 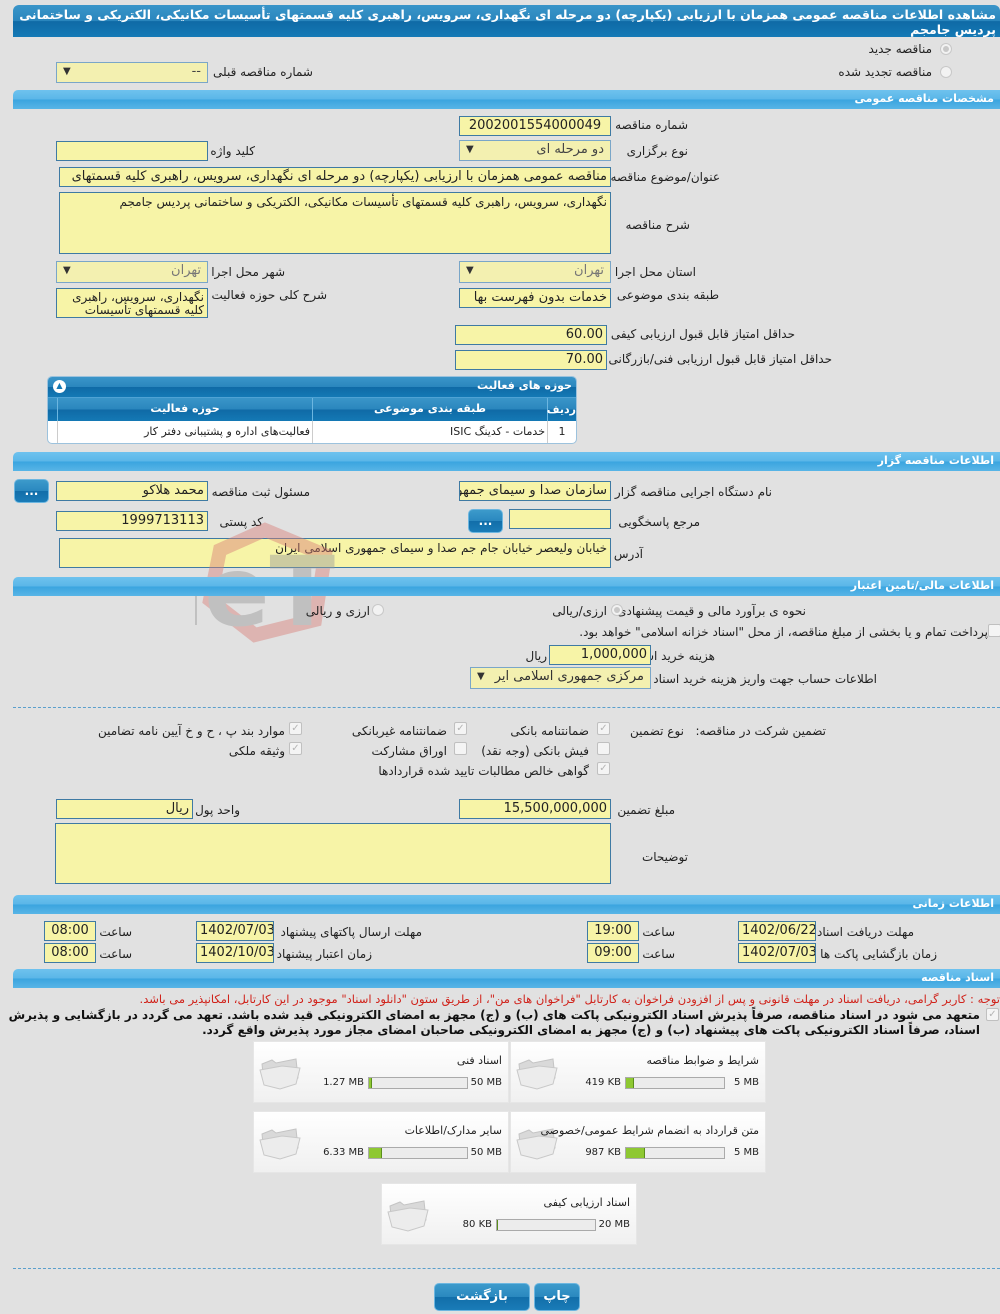 I want to click on print-button: چاپ, so click(x=557, y=1297).